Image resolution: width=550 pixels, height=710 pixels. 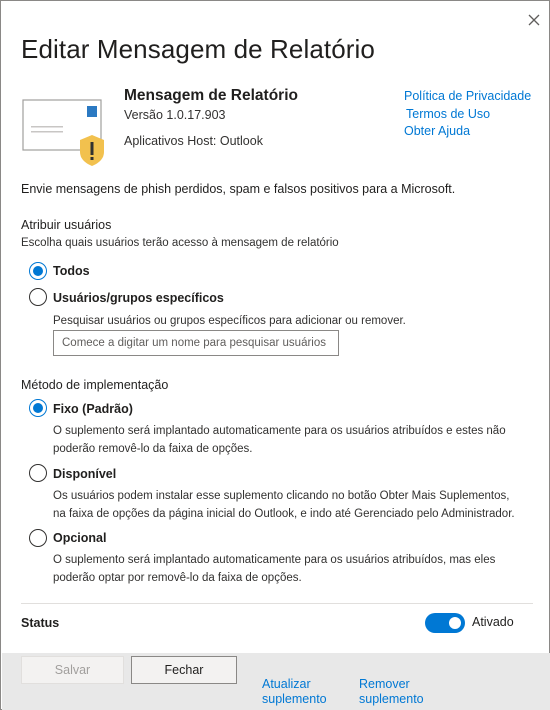 What do you see at coordinates (437, 131) in the screenshot?
I see `get-help-link: Obter Ajuda` at bounding box center [437, 131].